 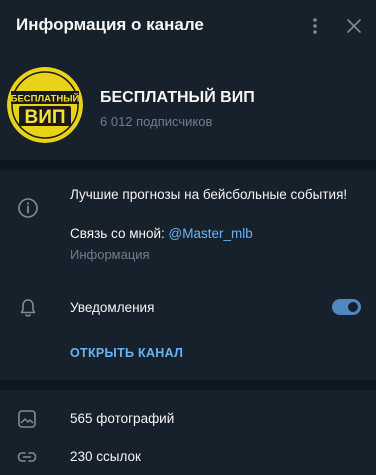 I want to click on subscriber-count: 6 012 подписчиков, so click(x=156, y=121).